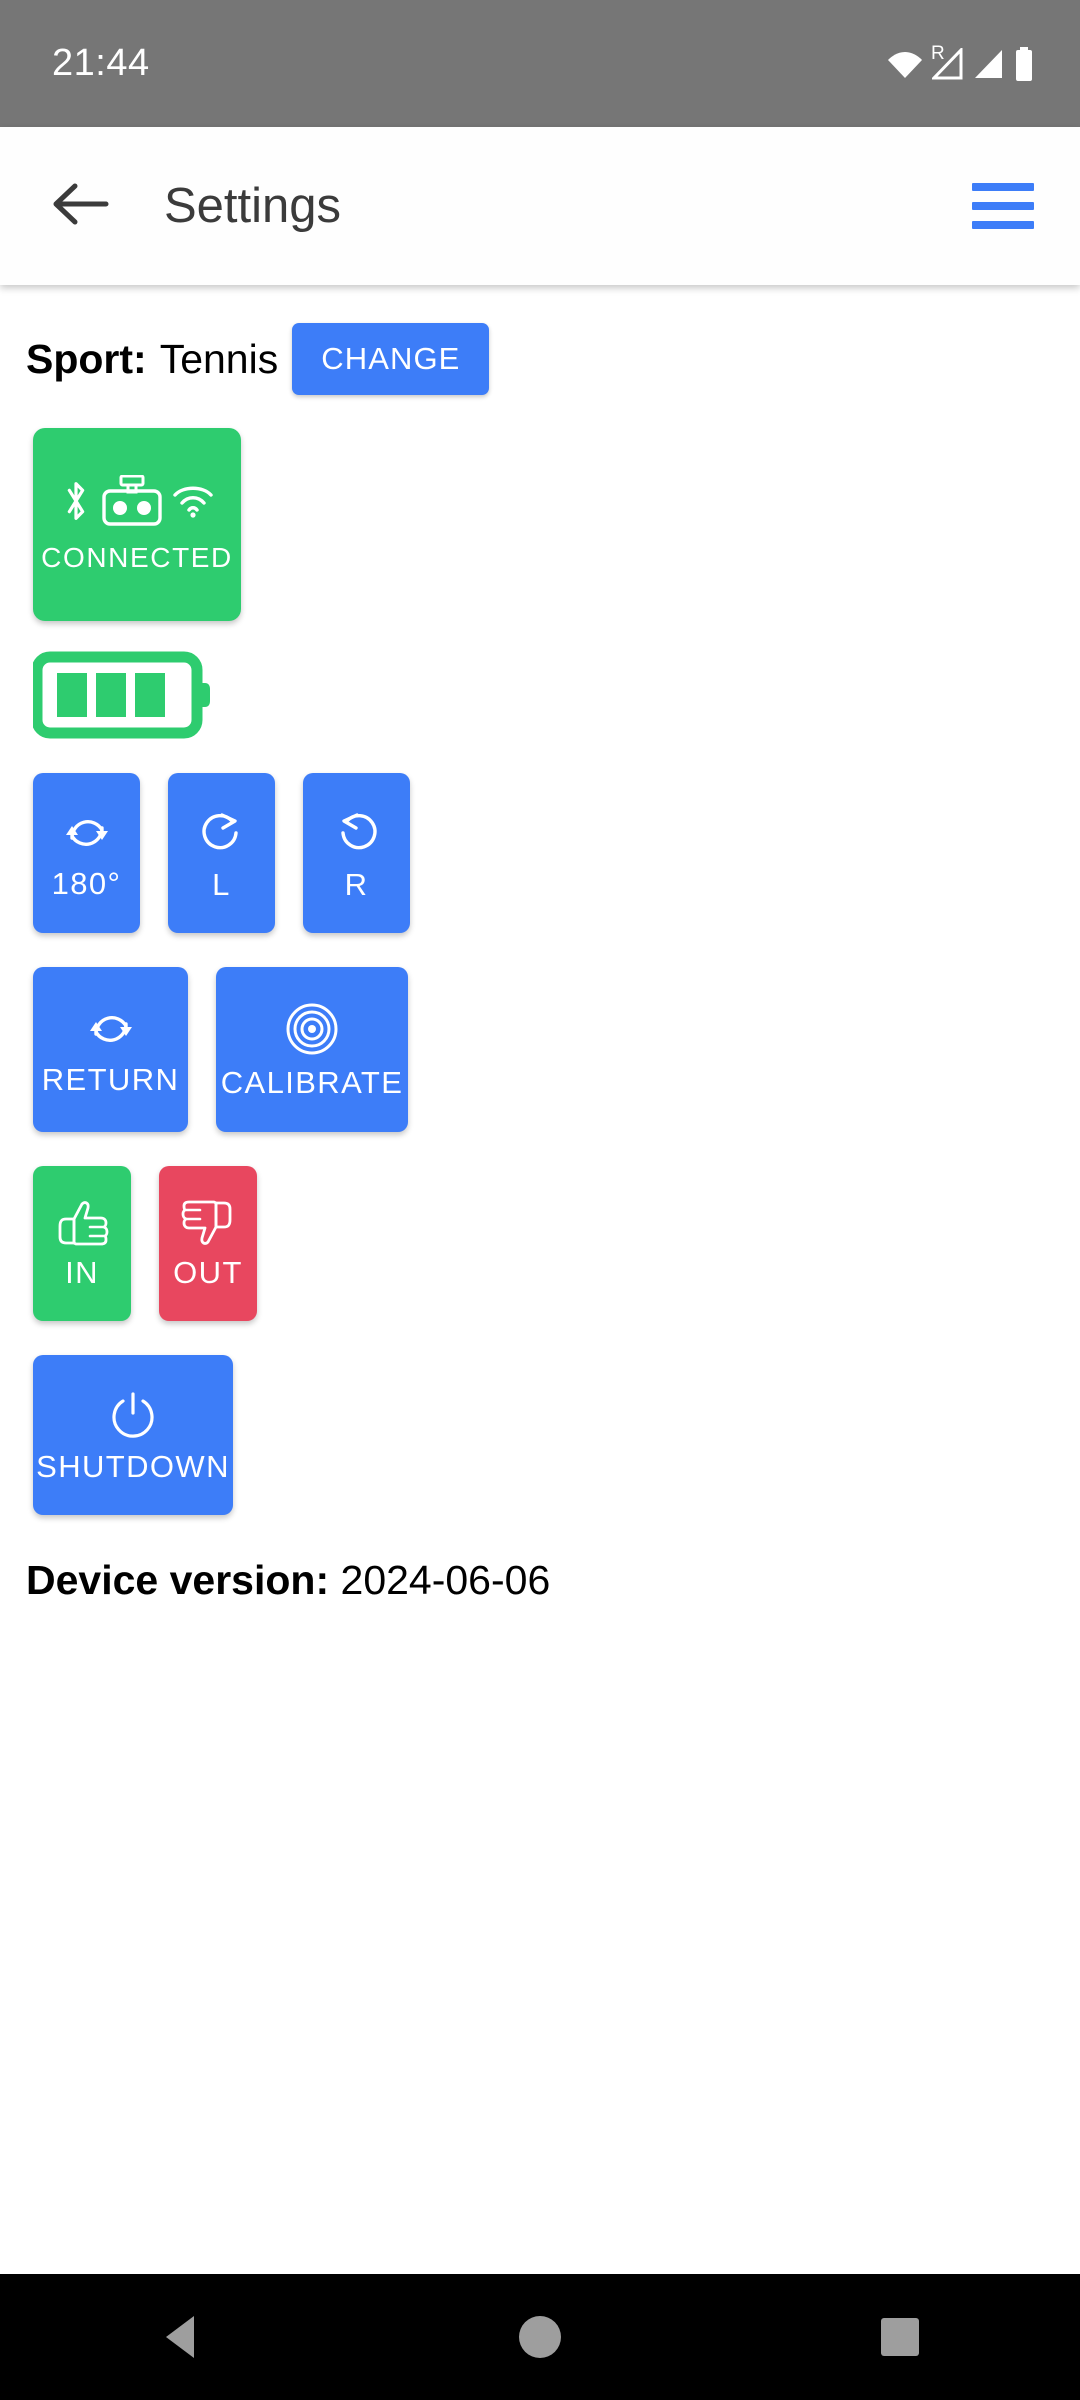  I want to click on return-button: RETURN, so click(110, 1049).